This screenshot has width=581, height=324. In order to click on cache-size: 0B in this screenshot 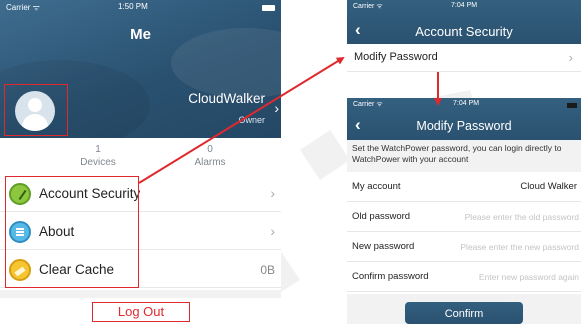, I will do `click(267, 270)`.